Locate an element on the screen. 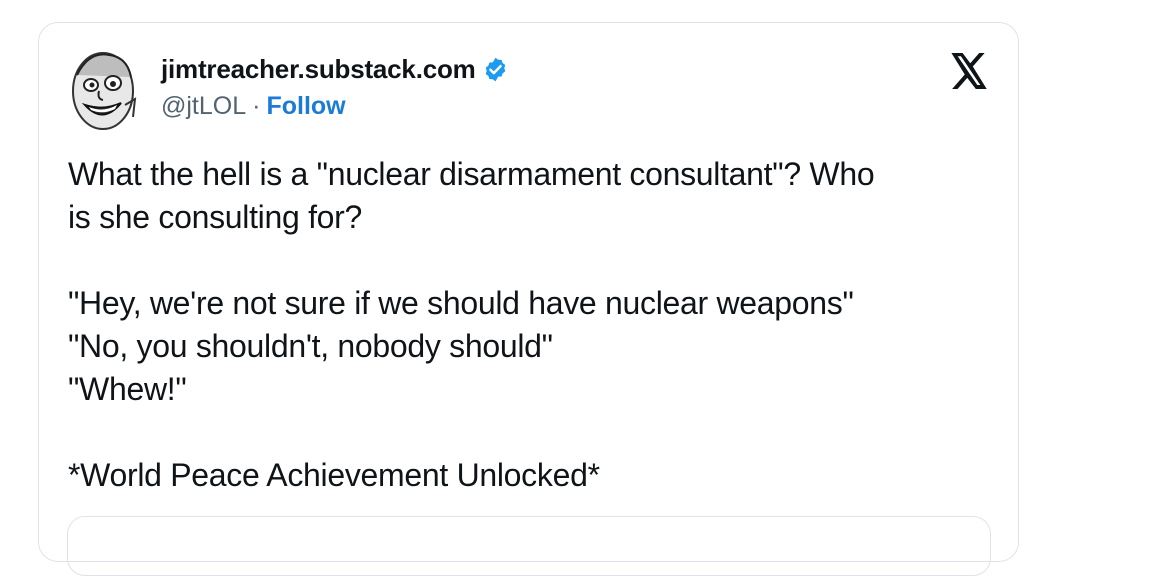  tweet-line: is she consulting for? is located at coordinates (215, 217).